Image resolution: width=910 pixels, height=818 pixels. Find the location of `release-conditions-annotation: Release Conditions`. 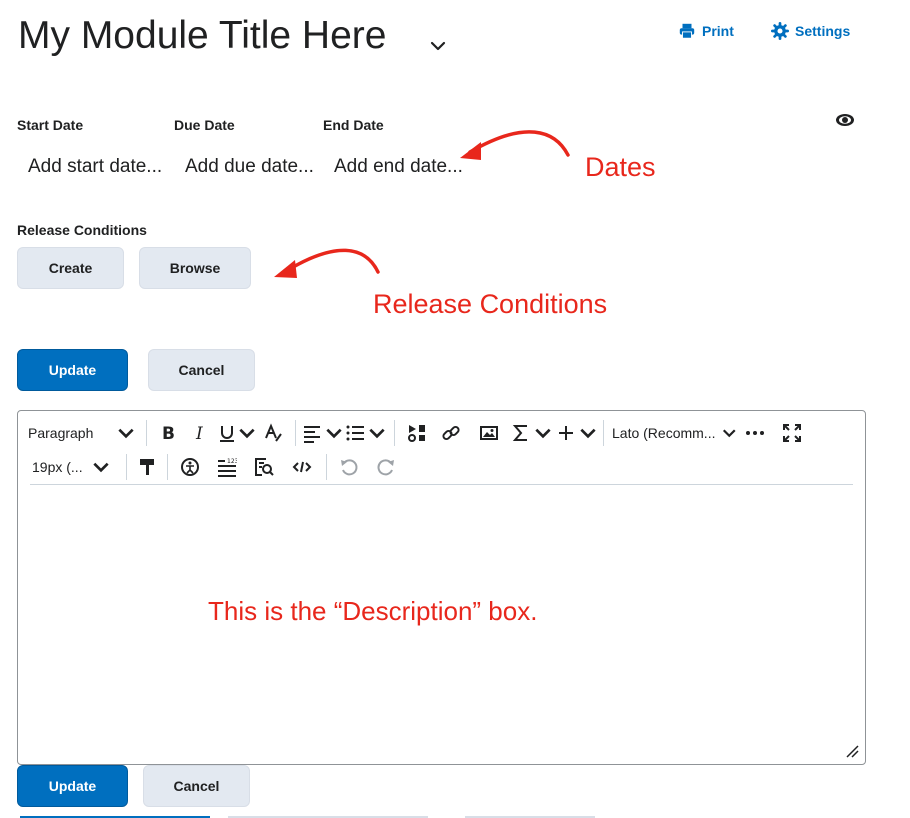

release-conditions-annotation: Release Conditions is located at coordinates (490, 304).